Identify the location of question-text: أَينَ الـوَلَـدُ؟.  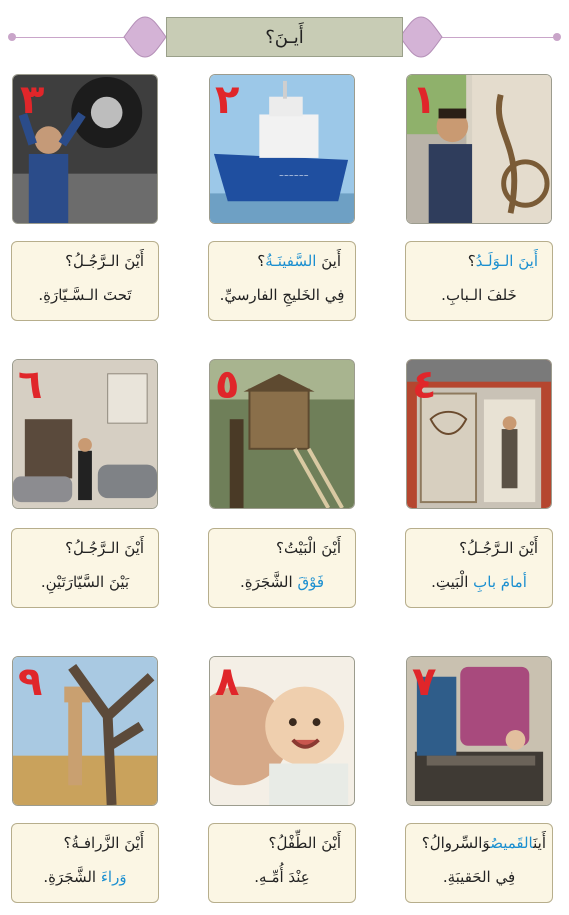
(502, 261).